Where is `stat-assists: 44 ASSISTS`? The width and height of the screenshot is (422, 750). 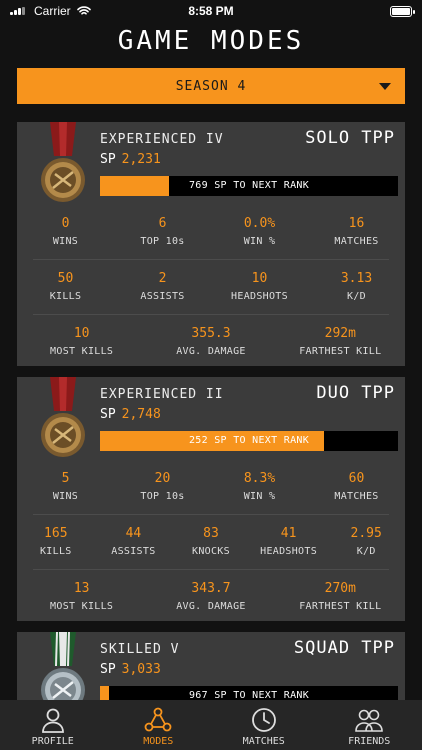 stat-assists: 44 ASSISTS is located at coordinates (134, 541).